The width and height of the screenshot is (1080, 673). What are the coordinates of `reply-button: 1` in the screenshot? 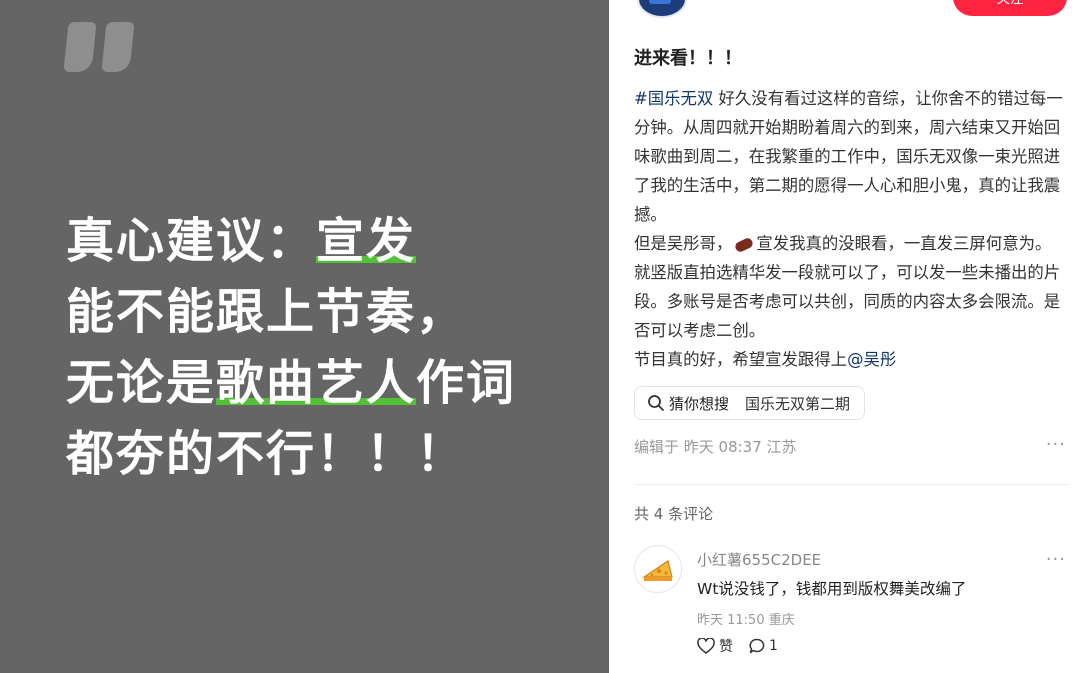 It's located at (763, 646).